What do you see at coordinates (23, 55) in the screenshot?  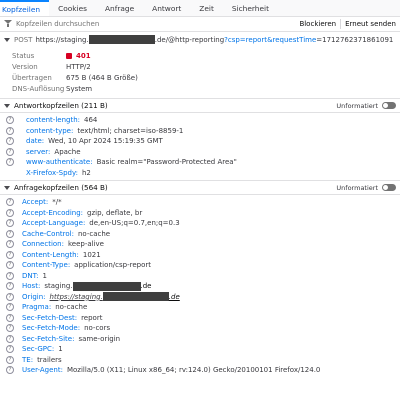 I see `summary-key: Status` at bounding box center [23, 55].